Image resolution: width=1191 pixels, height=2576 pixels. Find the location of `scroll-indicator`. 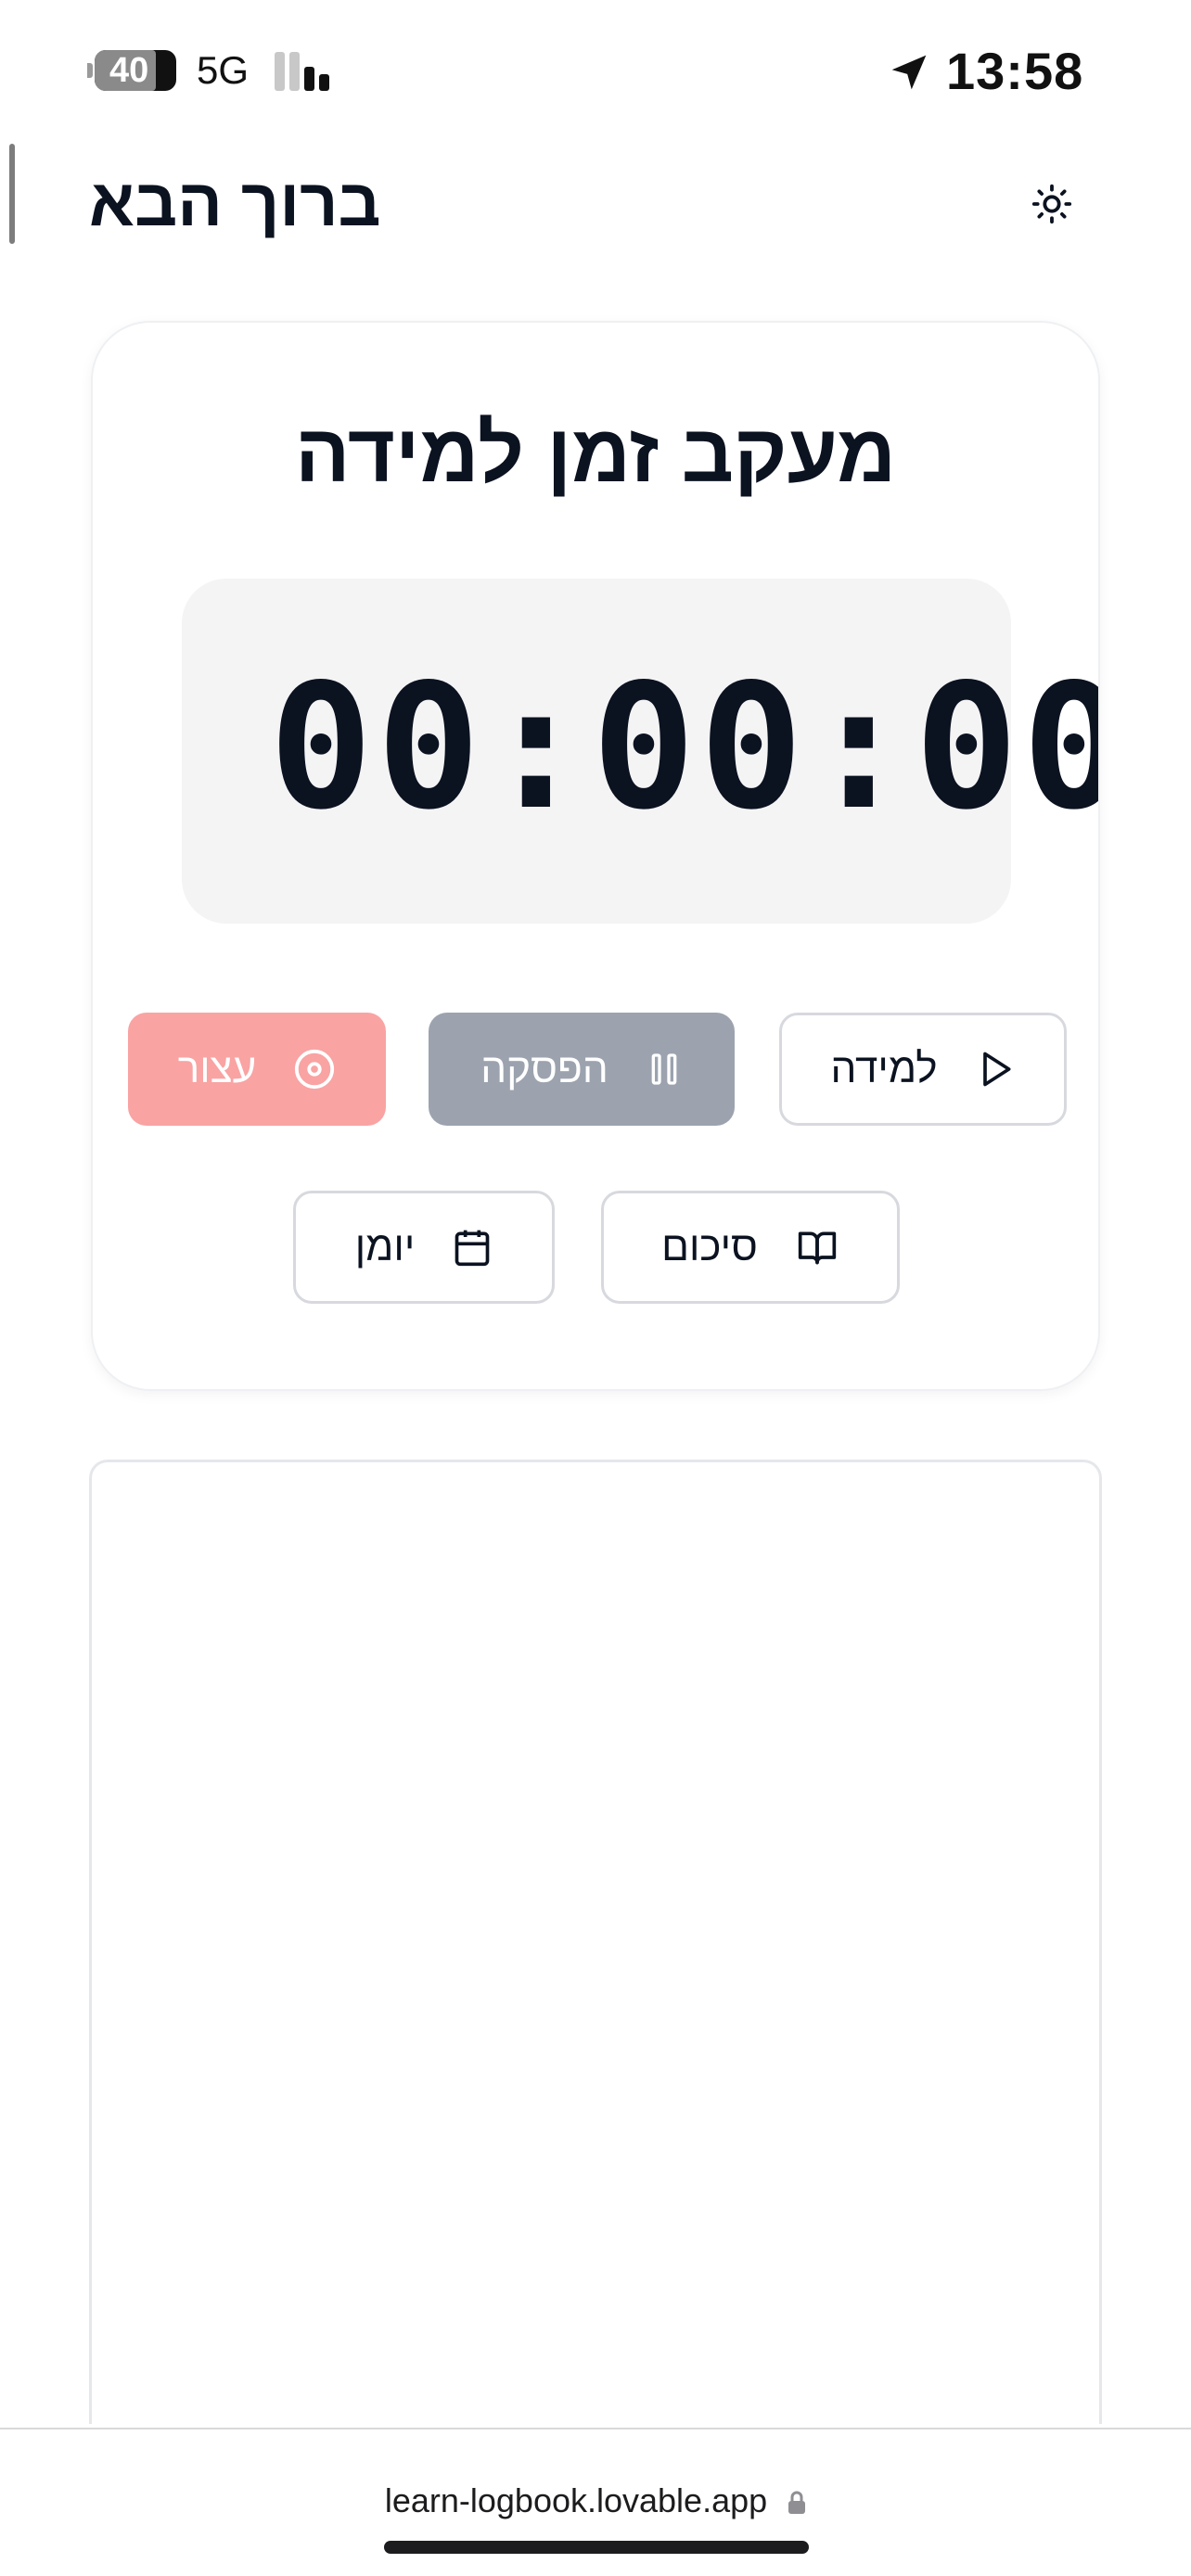

scroll-indicator is located at coordinates (12, 194).